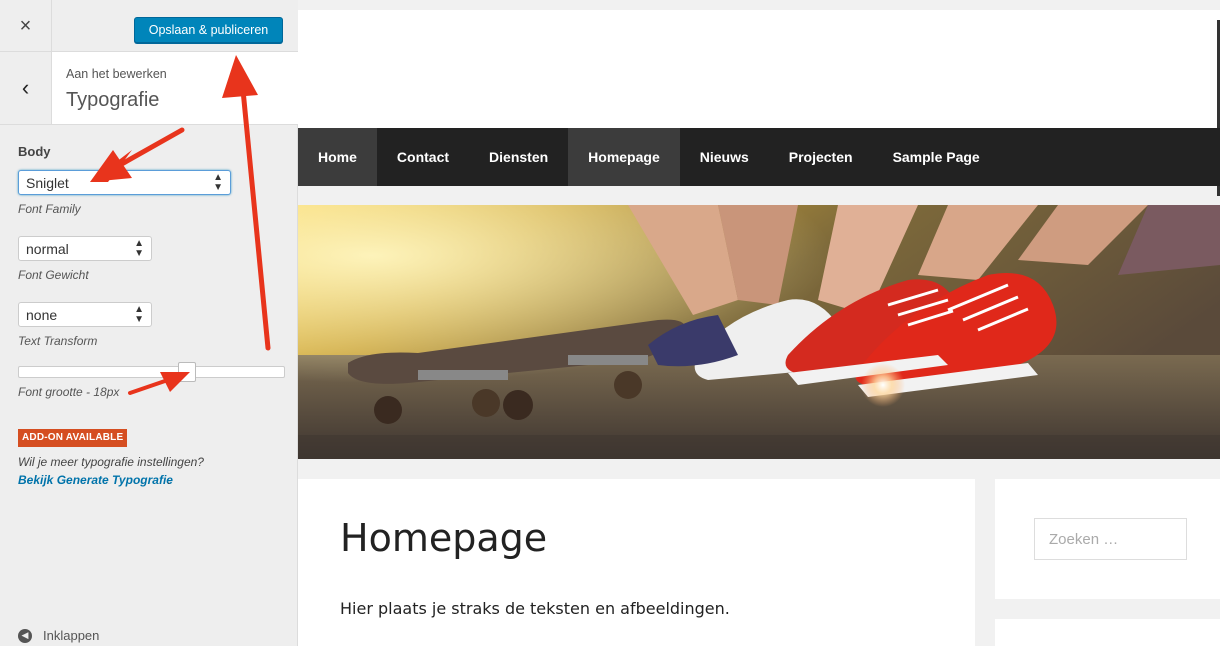  Describe the element at coordinates (124, 182) in the screenshot. I see `font-family-select: Sniglet ▲ ▼` at that location.